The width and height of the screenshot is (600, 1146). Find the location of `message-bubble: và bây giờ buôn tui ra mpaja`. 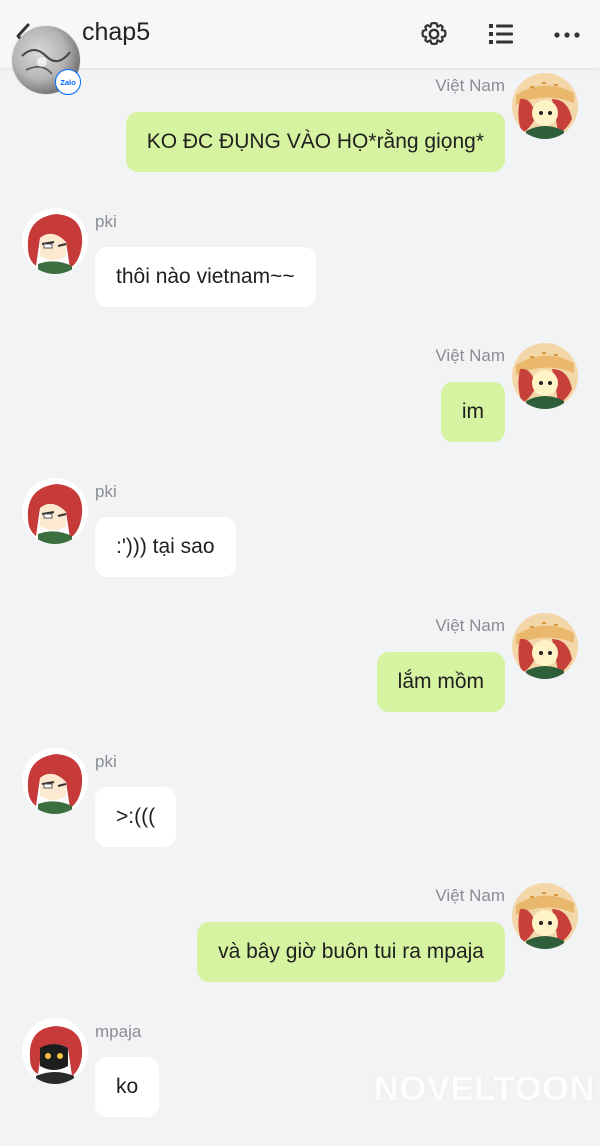

message-bubble: và bây giờ buôn tui ra mpaja is located at coordinates (351, 952).